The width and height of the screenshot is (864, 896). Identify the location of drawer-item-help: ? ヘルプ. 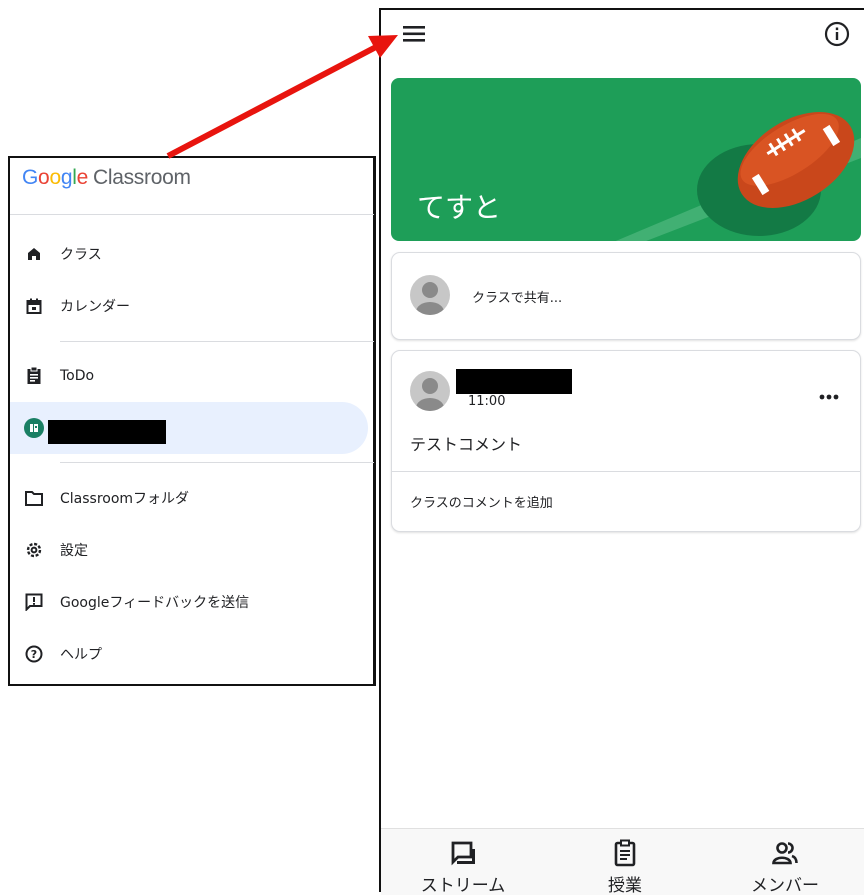
(189, 654).